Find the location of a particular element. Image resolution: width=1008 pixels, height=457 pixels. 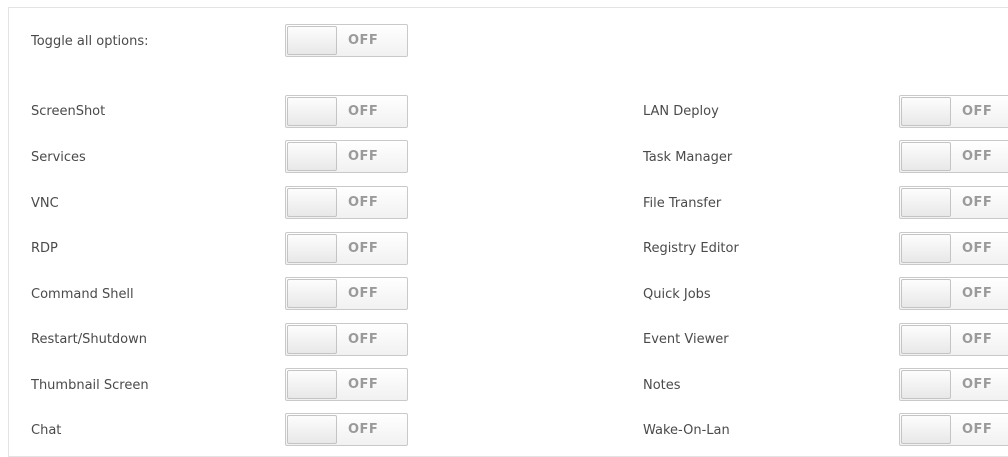

toggle-event-viewer: OFF is located at coordinates (953, 339).